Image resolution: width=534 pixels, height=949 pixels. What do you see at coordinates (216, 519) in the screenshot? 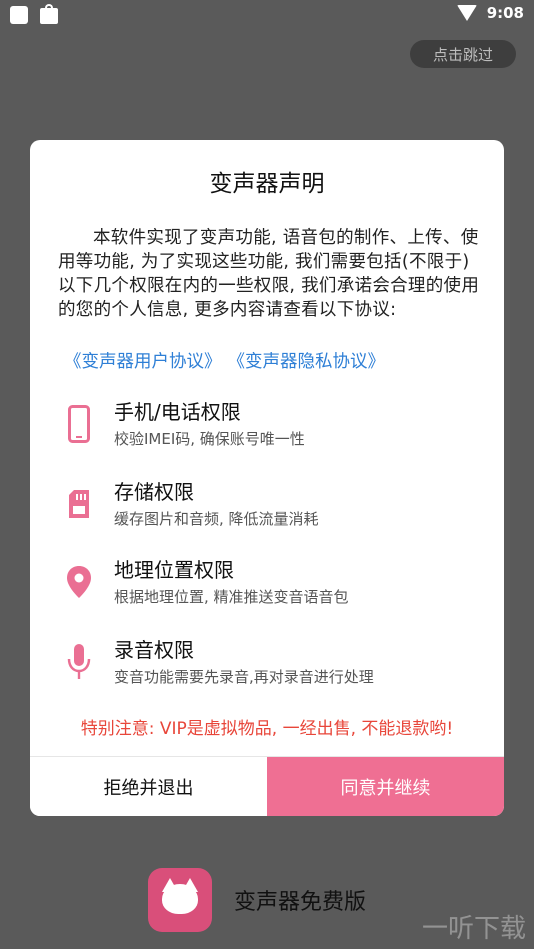
I see `permission-desc: 缓存图片和音频, 降低流量消耗` at bounding box center [216, 519].